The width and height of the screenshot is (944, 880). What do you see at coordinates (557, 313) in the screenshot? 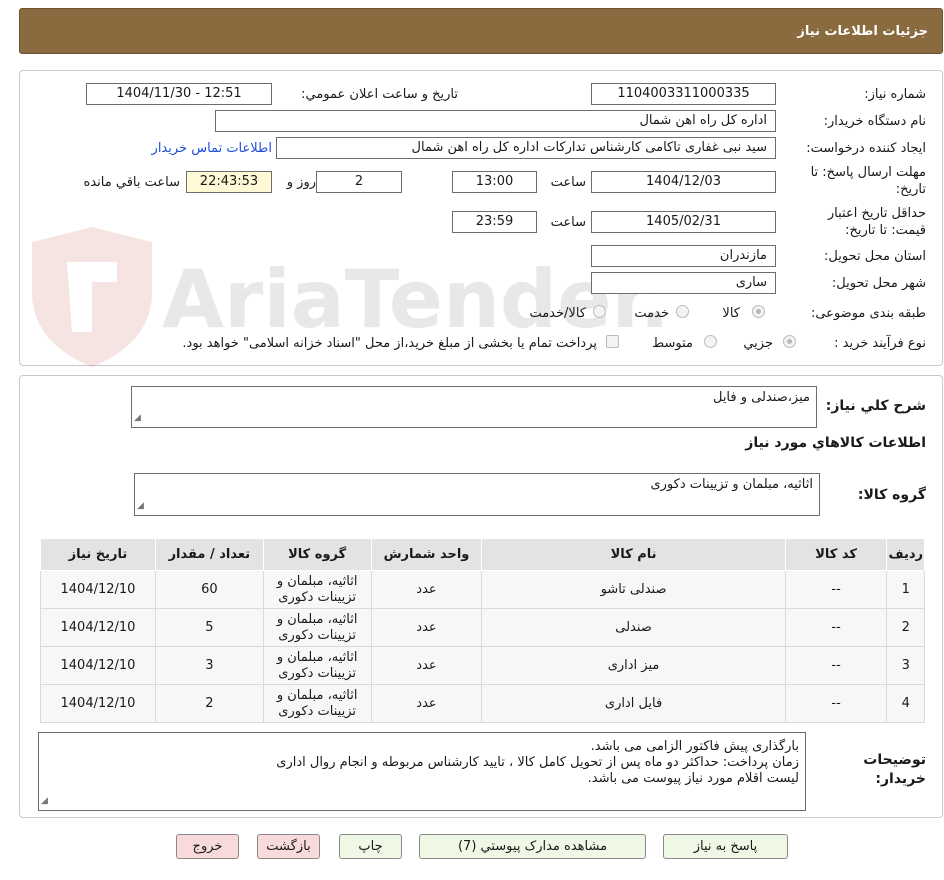
I see `category-both-label: کالا/خدمت` at bounding box center [557, 313].